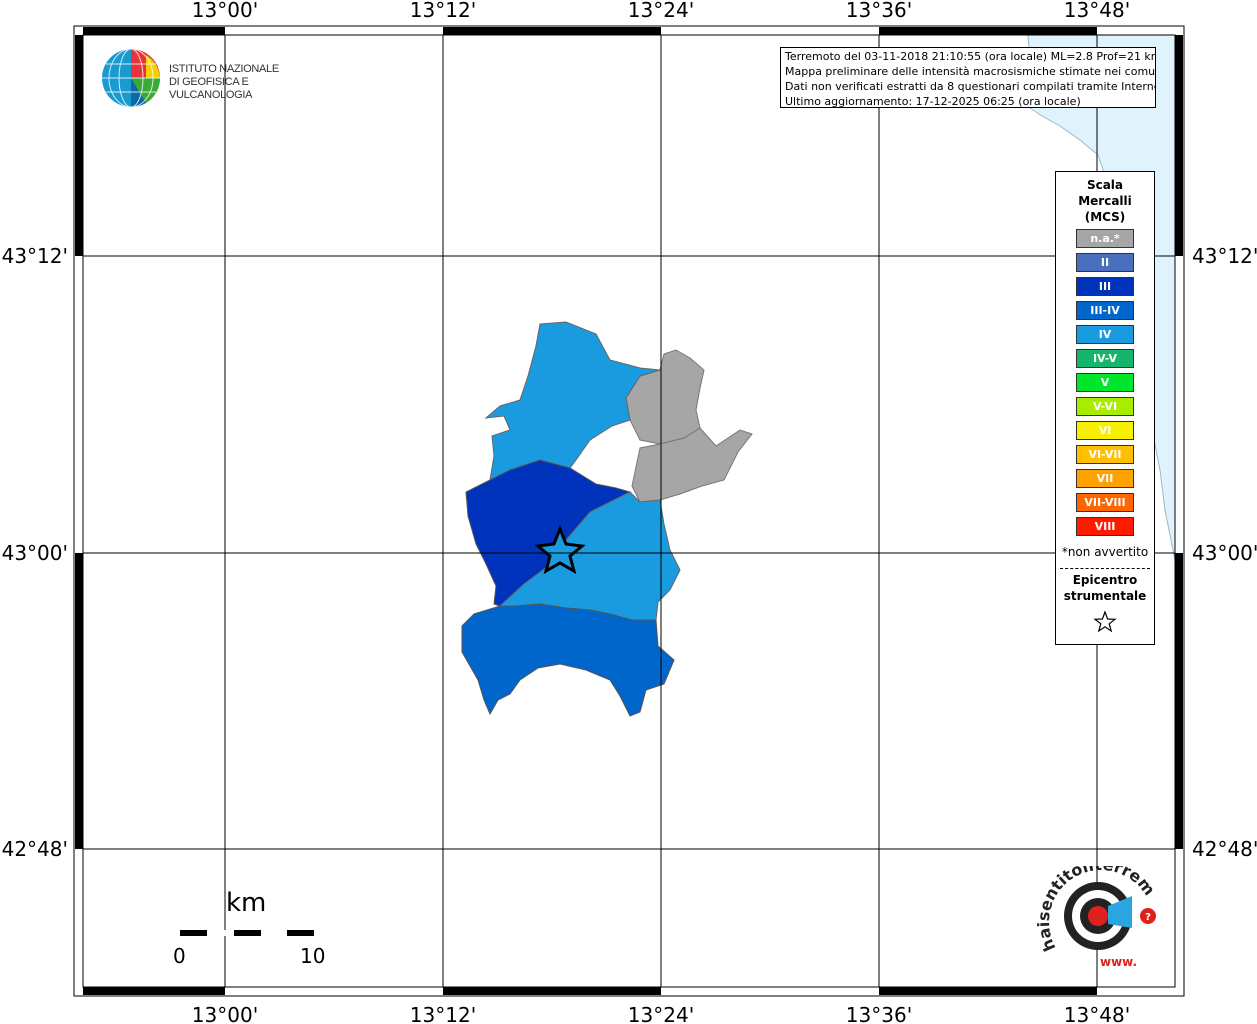 This screenshot has height=1024, width=1257. Describe the element at coordinates (179, 956) in the screenshot. I see `scale-min: 0` at that location.